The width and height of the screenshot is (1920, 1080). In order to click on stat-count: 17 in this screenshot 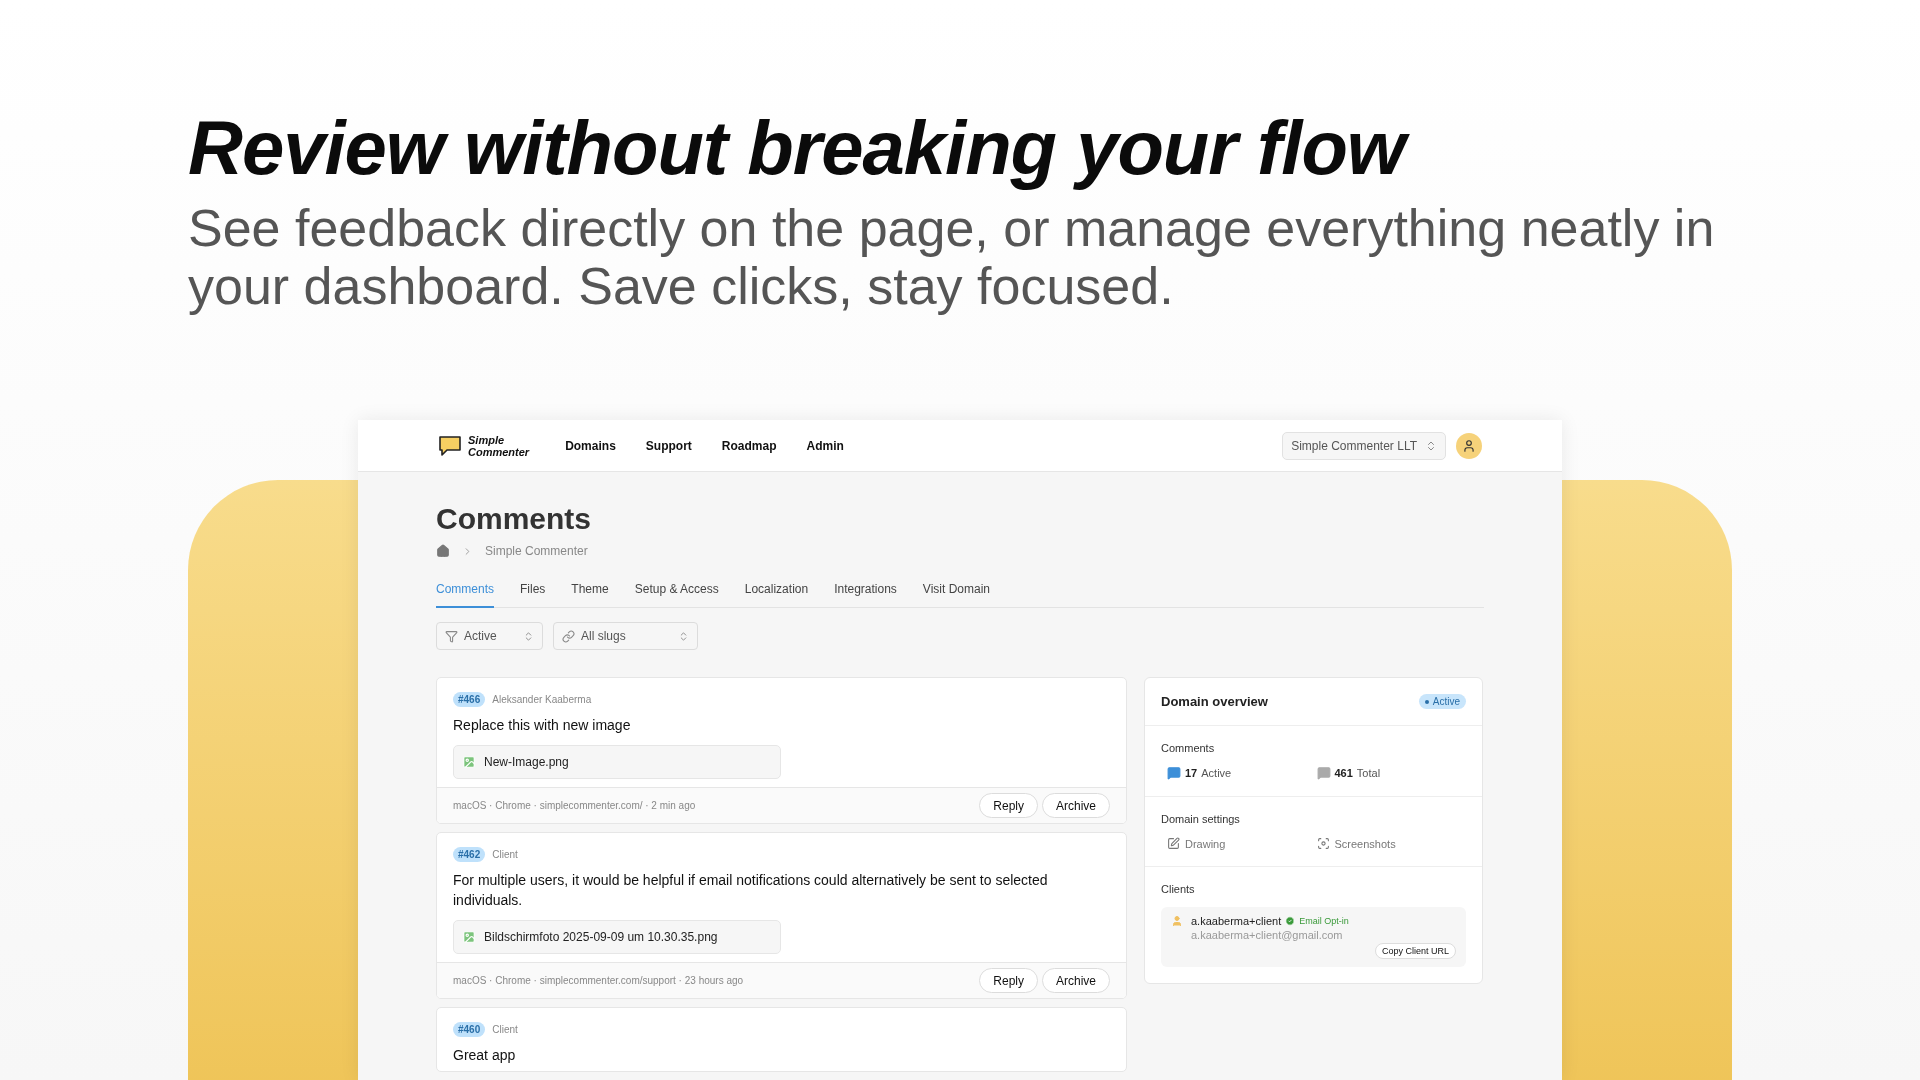, I will do `click(1191, 773)`.